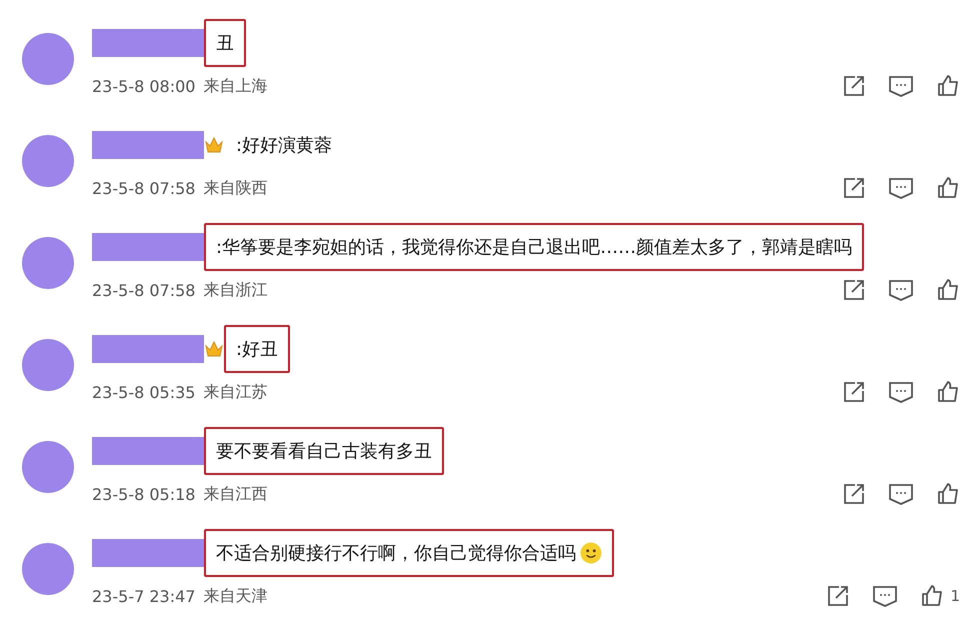  What do you see at coordinates (235, 290) in the screenshot?
I see `location-label: 来自浙江` at bounding box center [235, 290].